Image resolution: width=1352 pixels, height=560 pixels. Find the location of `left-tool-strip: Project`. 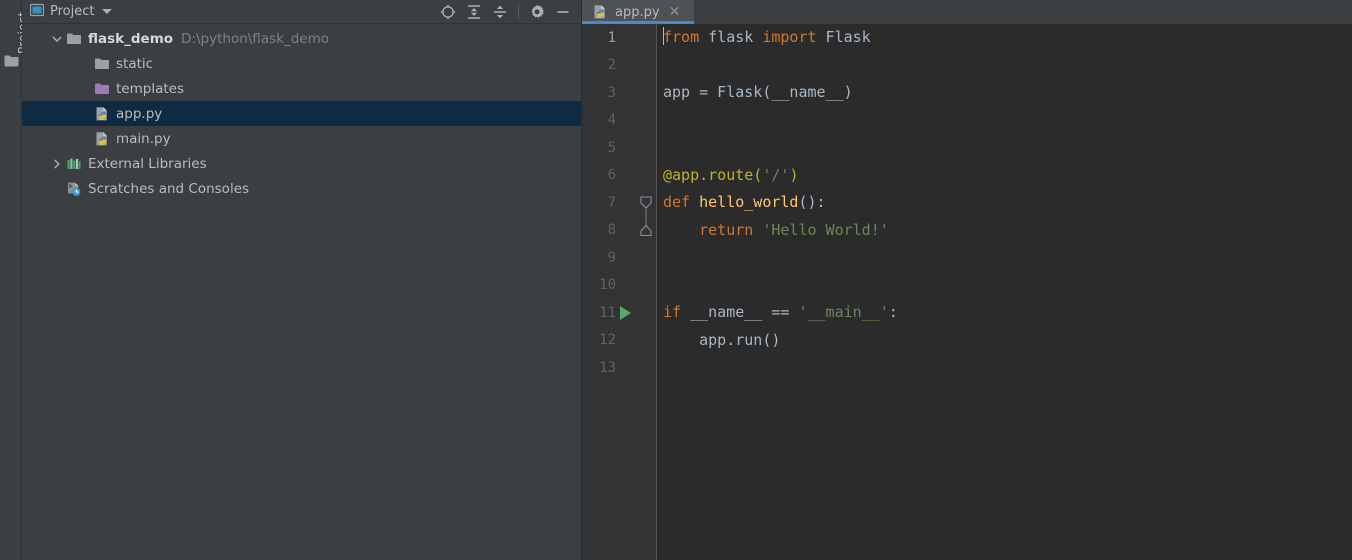

left-tool-strip: Project is located at coordinates (15, 280).